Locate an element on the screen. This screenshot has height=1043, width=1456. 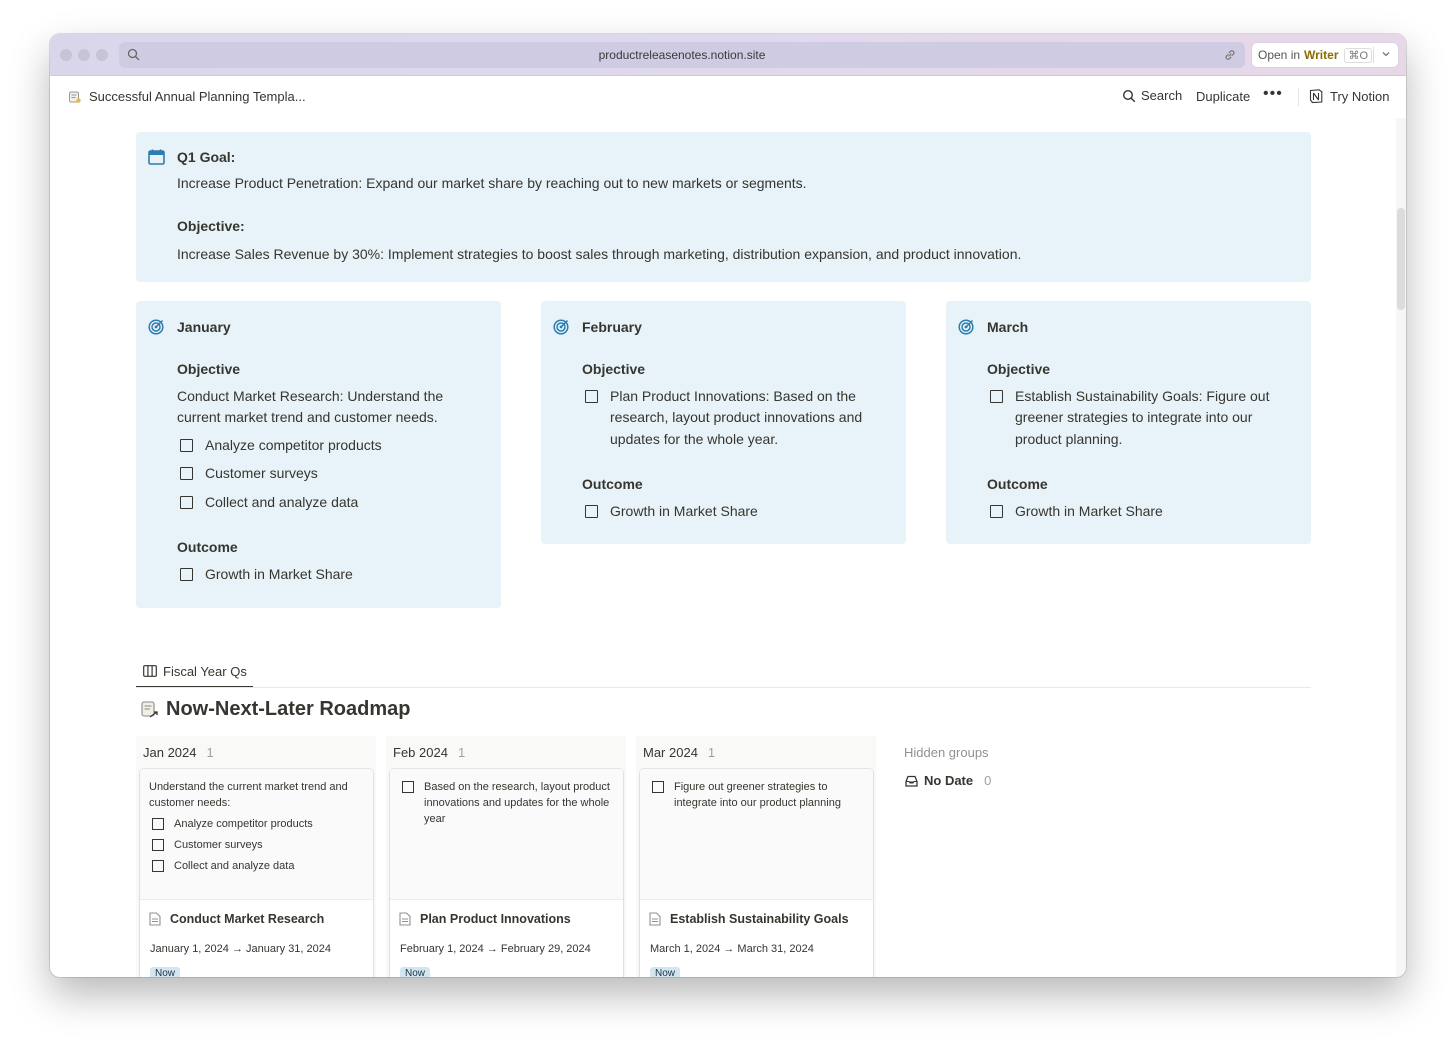
page-icon is located at coordinates (75, 97).